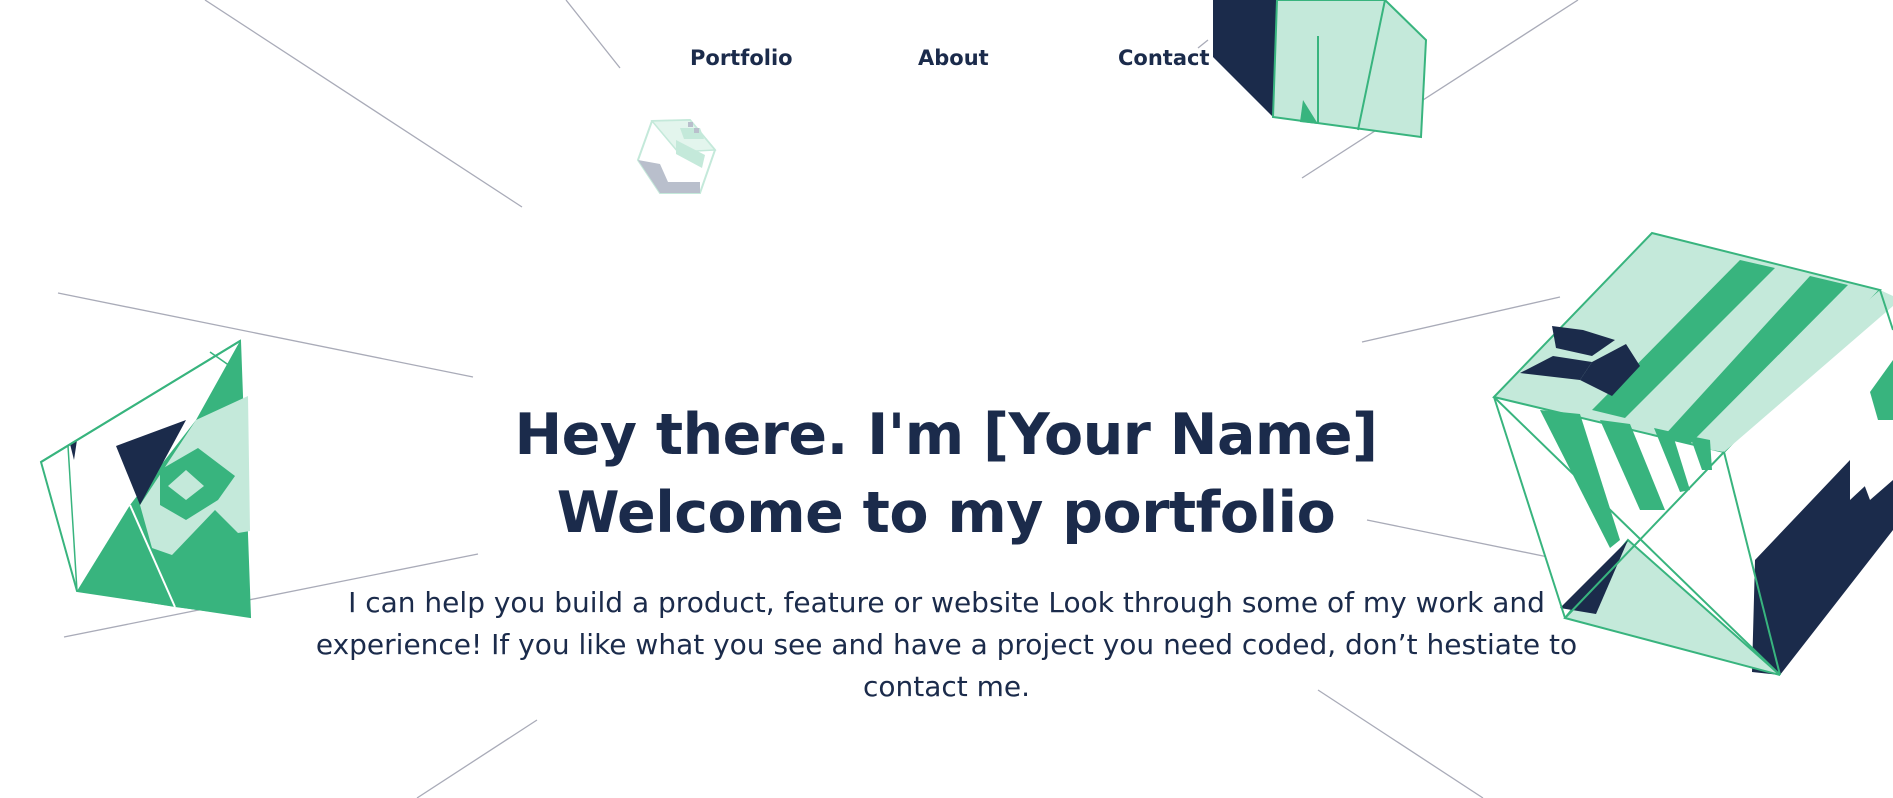 The height and width of the screenshot is (798, 1893). What do you see at coordinates (946, 435) in the screenshot?
I see `hero-heading-line-1: Hey there. I'm [Your Name]` at bounding box center [946, 435].